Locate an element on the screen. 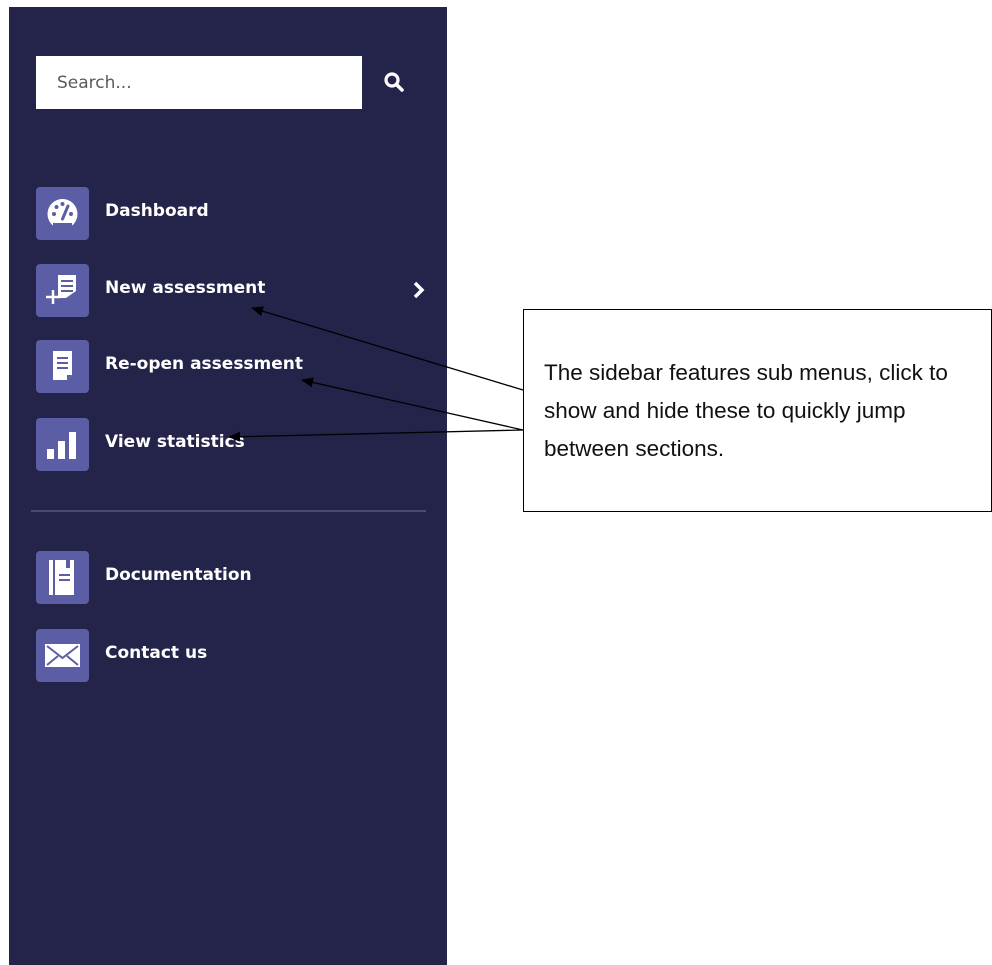  new-document-icon is located at coordinates (62, 290).